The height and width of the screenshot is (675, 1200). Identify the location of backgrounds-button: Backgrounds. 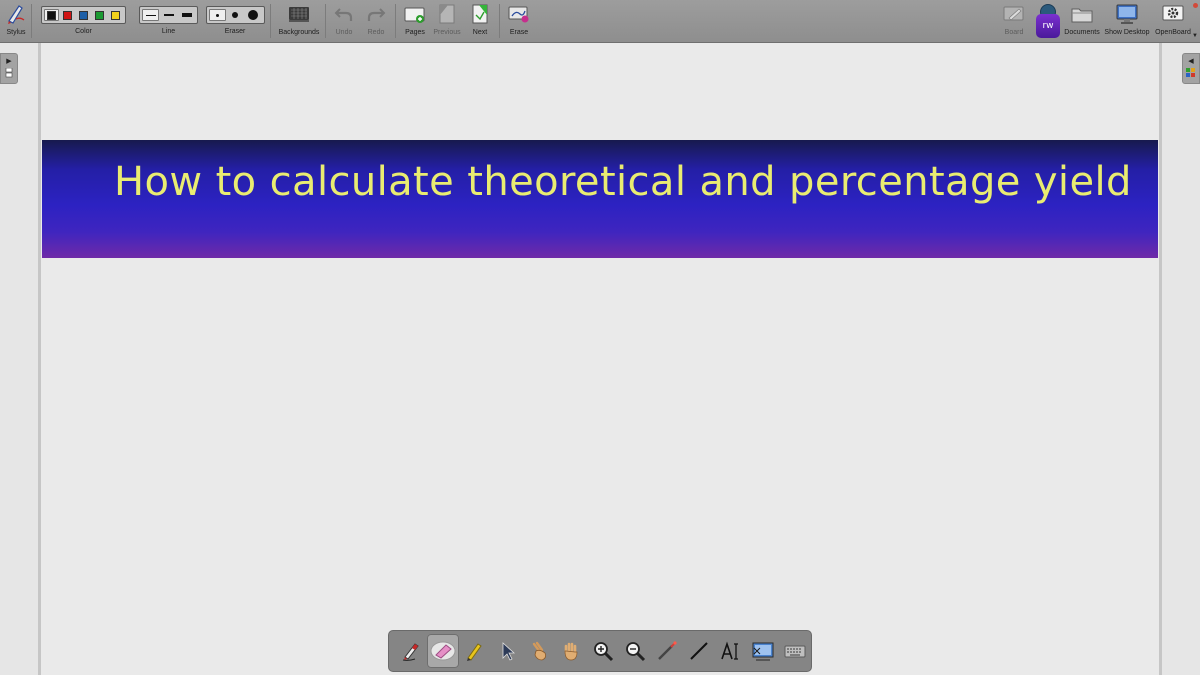
(299, 21).